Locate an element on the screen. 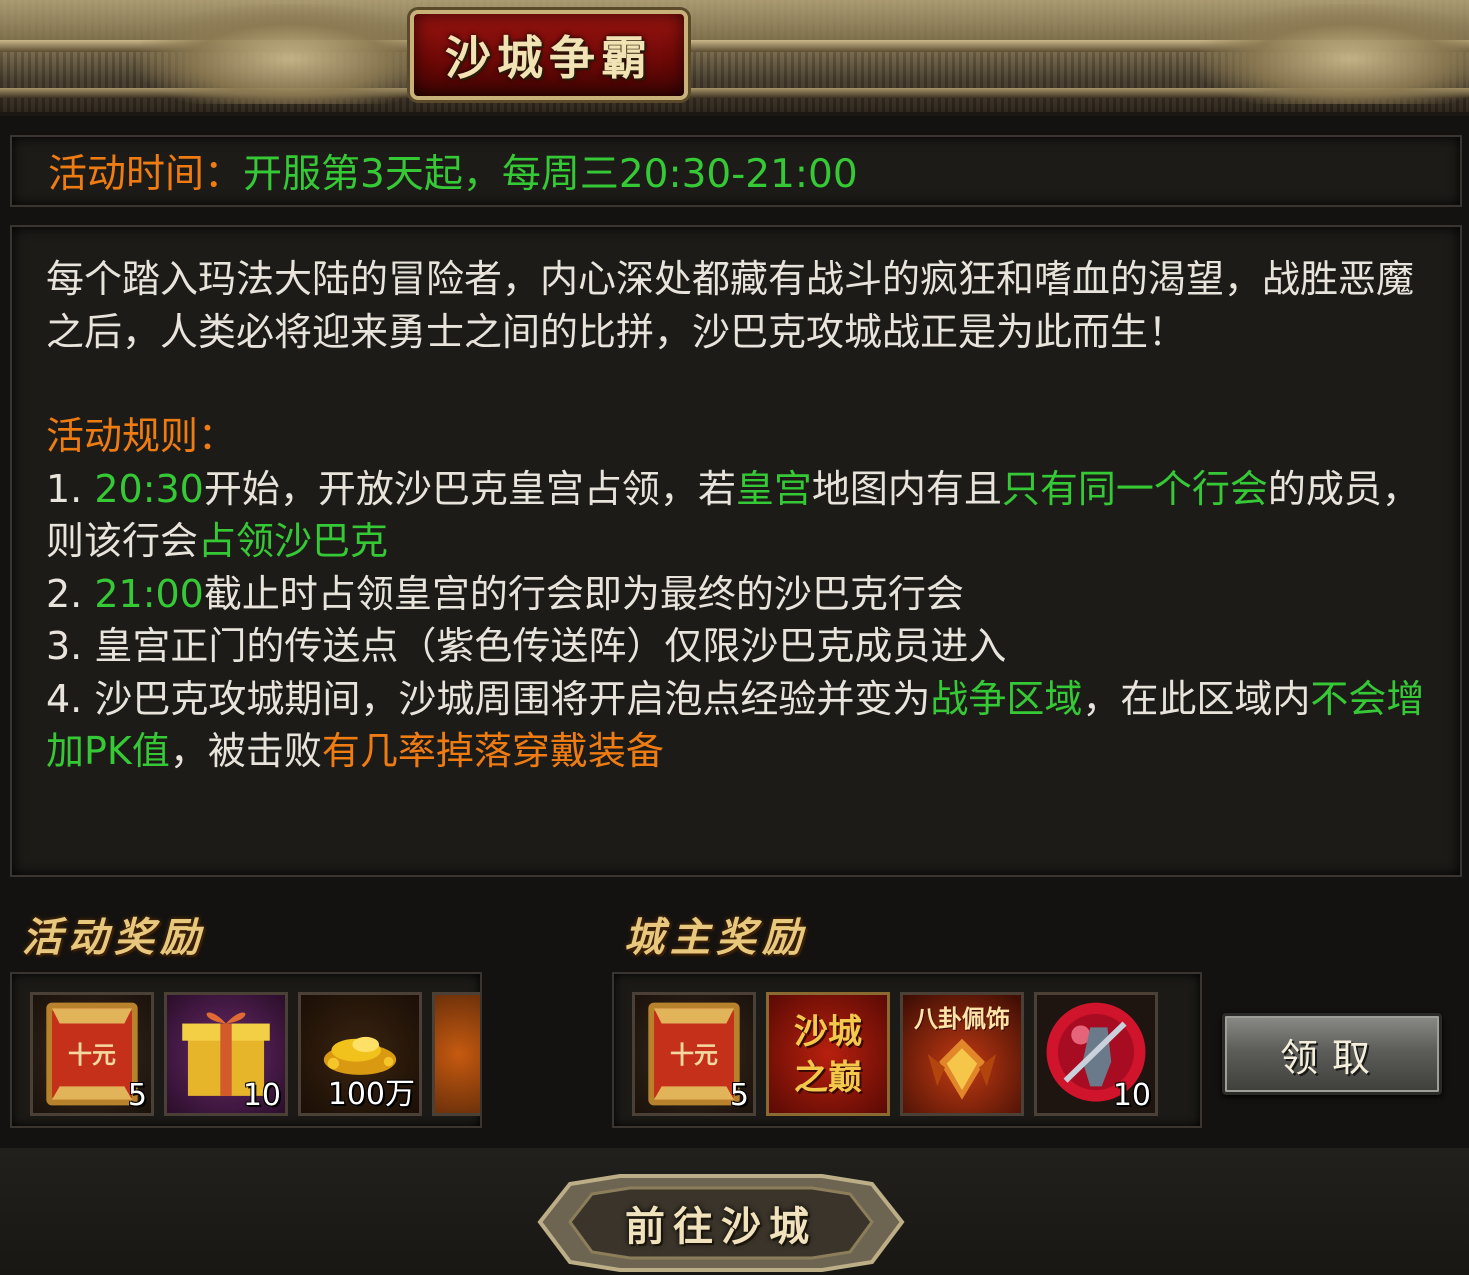  activity-rewards-box: 十元 5 10 100万 is located at coordinates (246, 1050).